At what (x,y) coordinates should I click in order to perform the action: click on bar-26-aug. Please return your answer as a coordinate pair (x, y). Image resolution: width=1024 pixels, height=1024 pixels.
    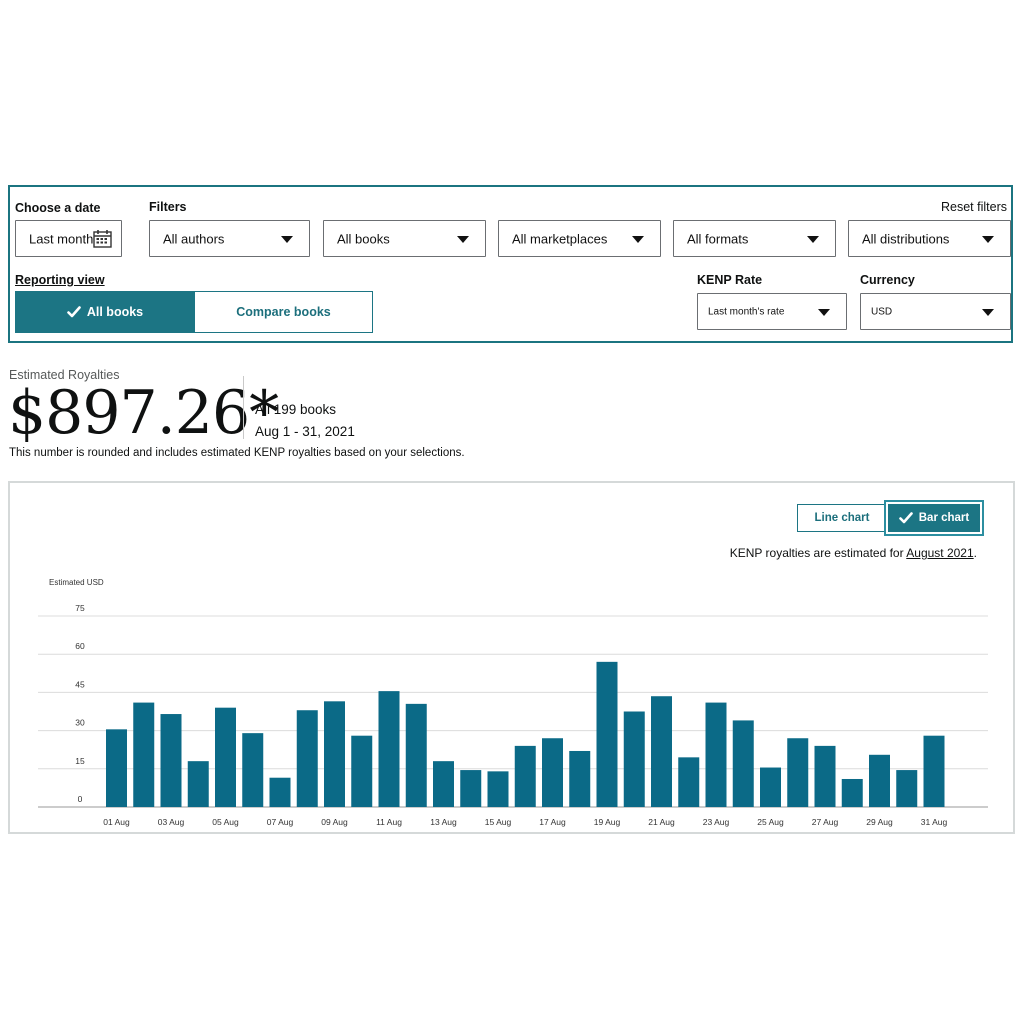
    Looking at the image, I should click on (798, 772).